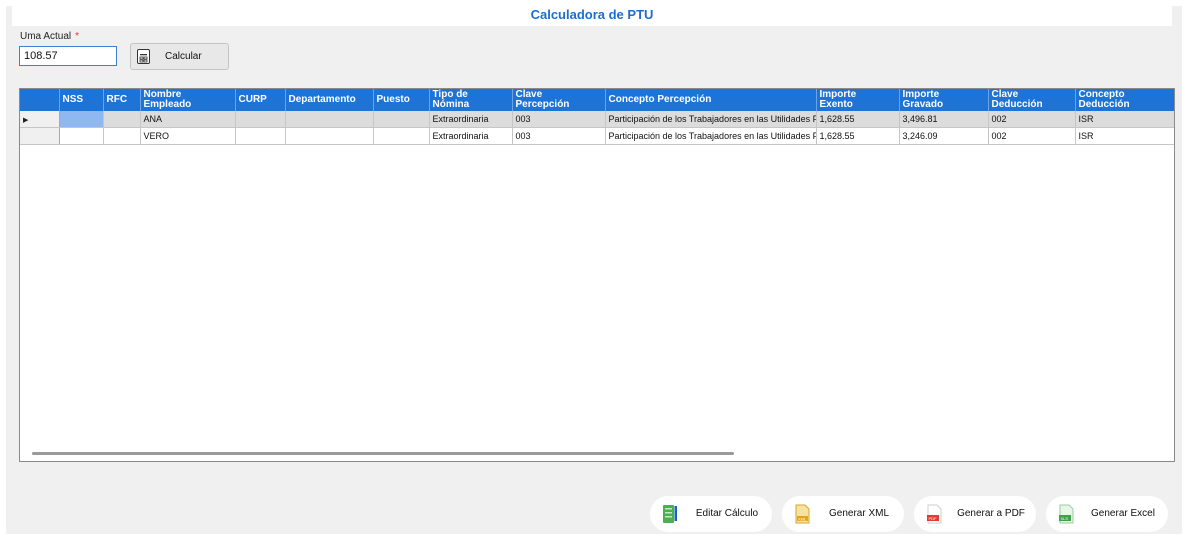  I want to click on calcular-button-label: Calcular, so click(183, 56).